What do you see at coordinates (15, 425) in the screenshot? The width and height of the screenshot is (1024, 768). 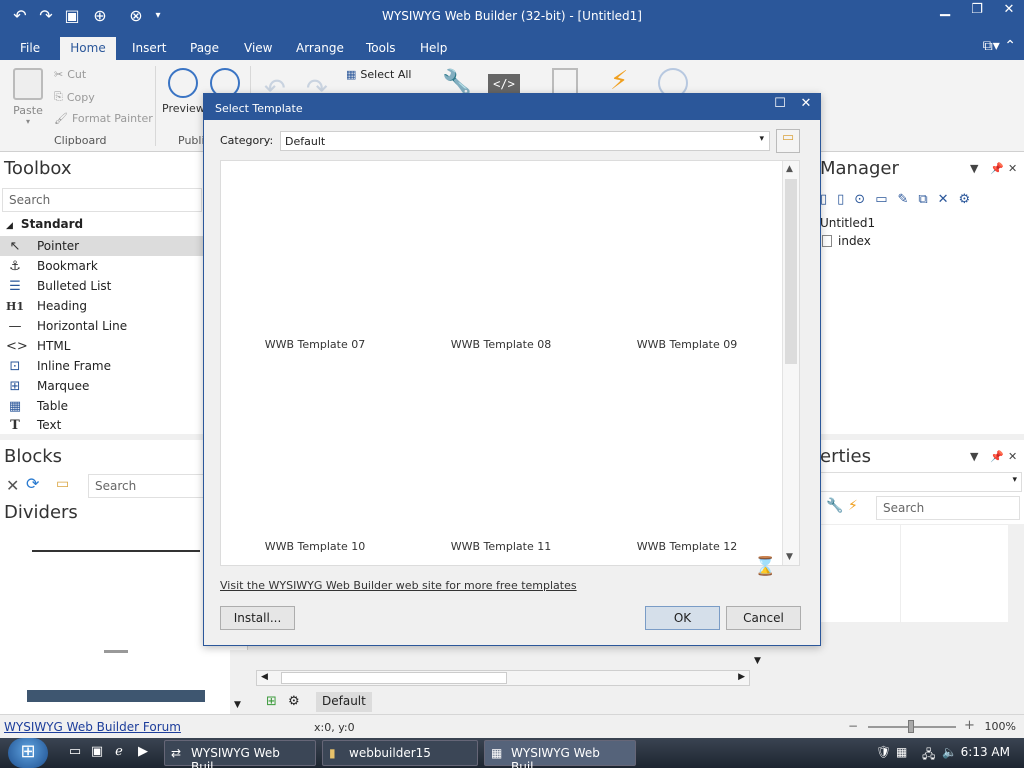 I see `text-icon: T` at bounding box center [15, 425].